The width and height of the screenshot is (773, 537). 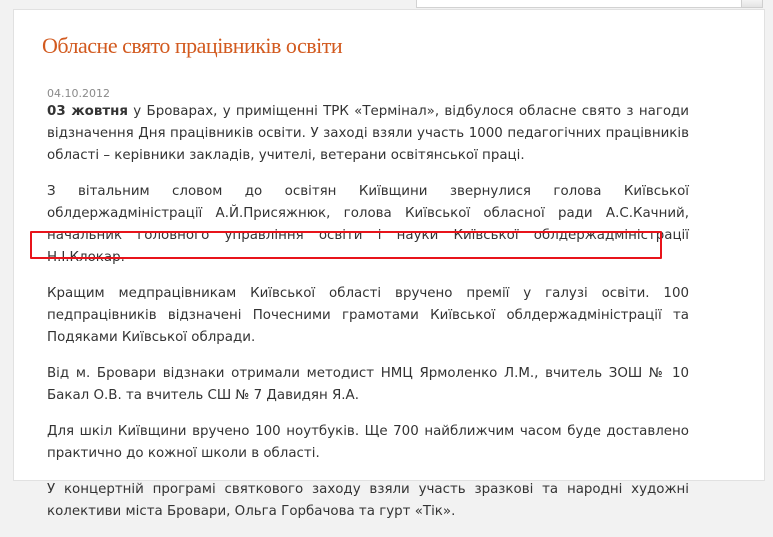 I want to click on search-button, so click(x=752, y=4).